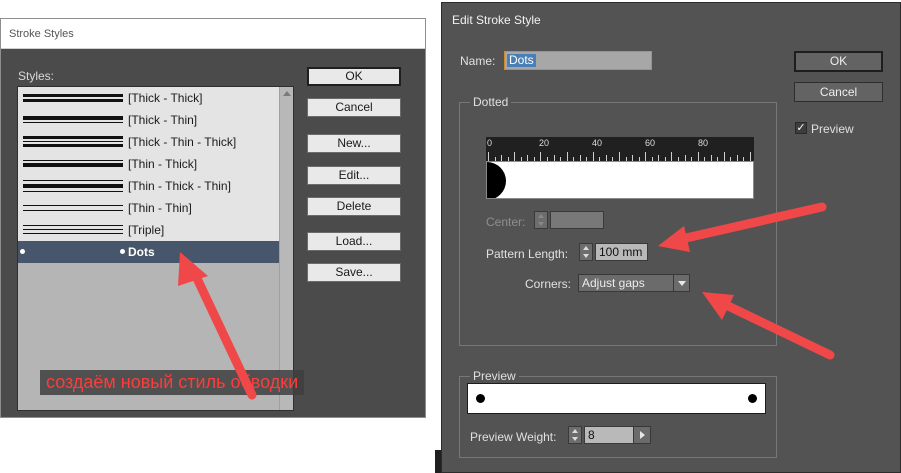  I want to click on pattern-length-stepper, so click(586, 252).